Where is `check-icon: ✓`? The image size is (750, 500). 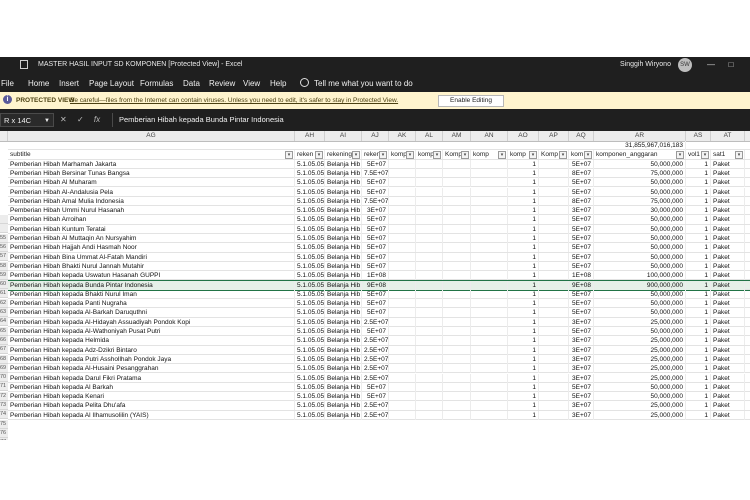
check-icon: ✓ is located at coordinates (80, 120).